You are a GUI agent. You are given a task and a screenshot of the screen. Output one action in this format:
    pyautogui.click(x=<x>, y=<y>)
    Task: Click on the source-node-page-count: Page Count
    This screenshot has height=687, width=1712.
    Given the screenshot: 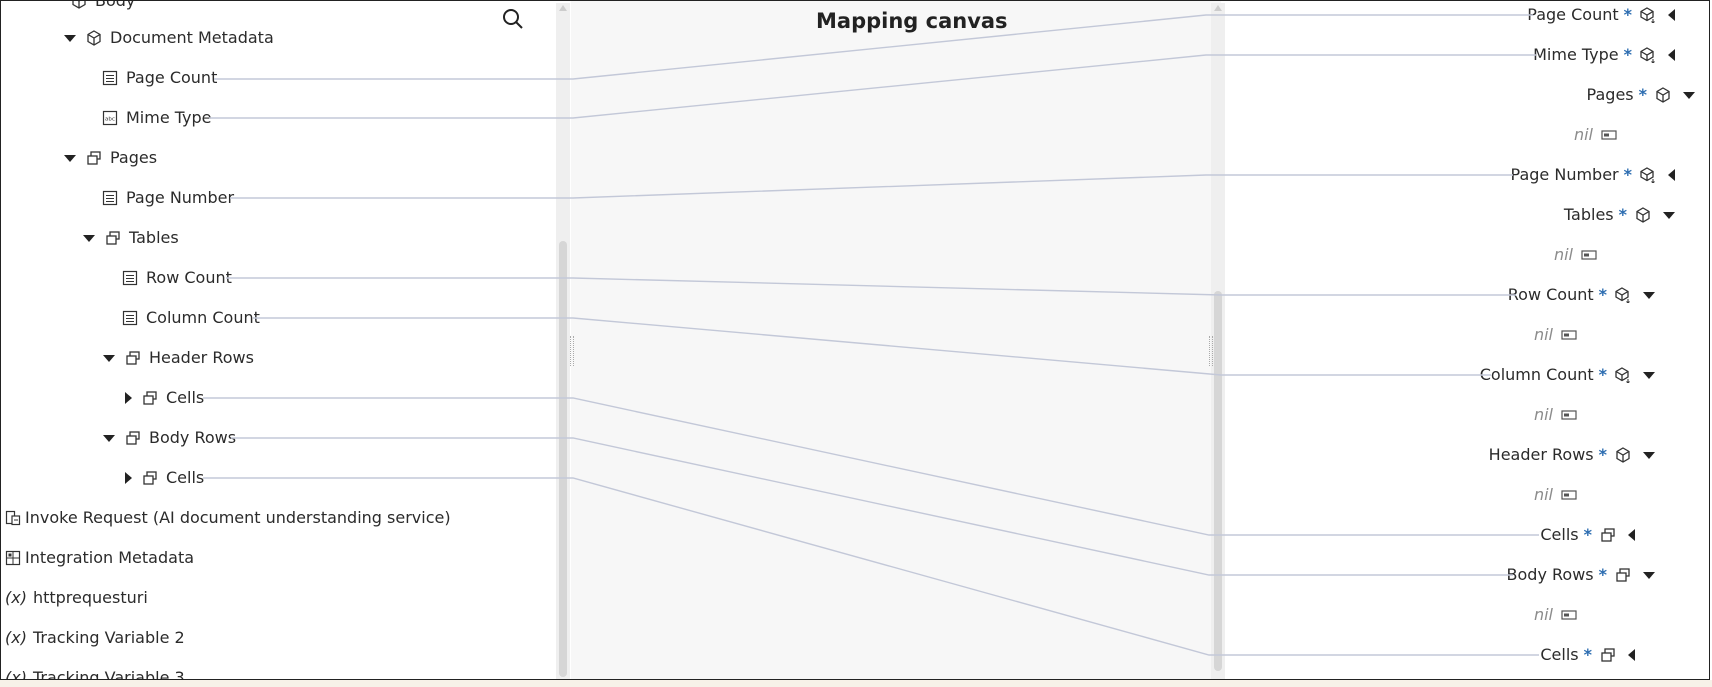 What is the action you would take?
    pyautogui.click(x=159, y=78)
    